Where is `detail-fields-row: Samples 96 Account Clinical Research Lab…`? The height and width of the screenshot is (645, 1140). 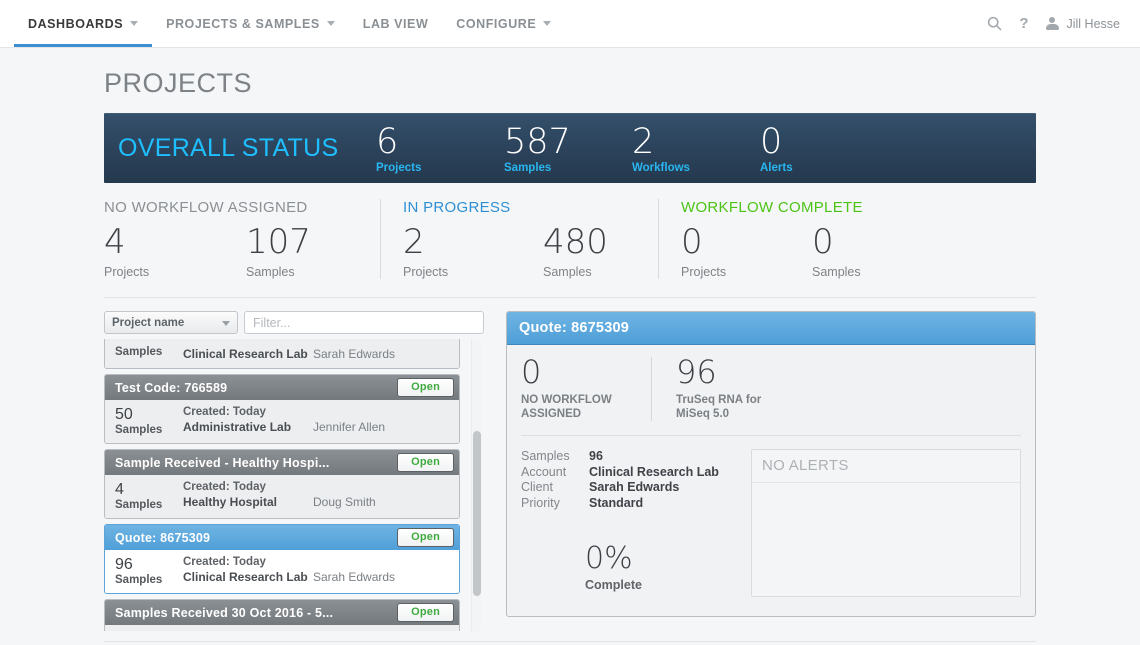
detail-fields-row: Samples 96 Account Clinical Research Lab… is located at coordinates (771, 516).